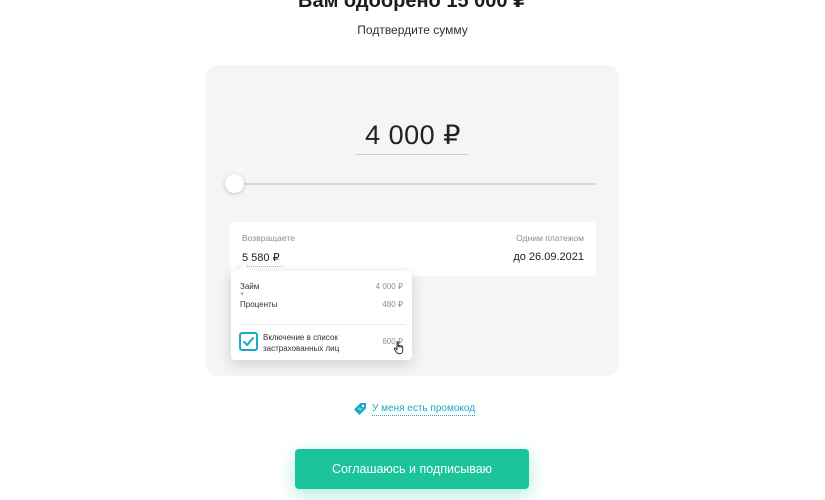 The image size is (825, 500). Describe the element at coordinates (424, 409) in the screenshot. I see `promo-code-link: У меня есть промокод` at that location.